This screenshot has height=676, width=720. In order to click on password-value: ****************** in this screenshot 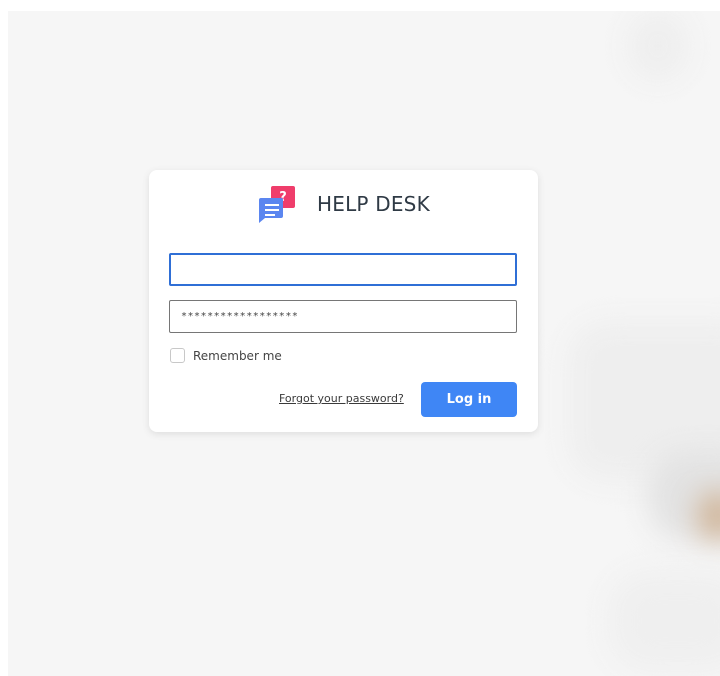, I will do `click(240, 316)`.